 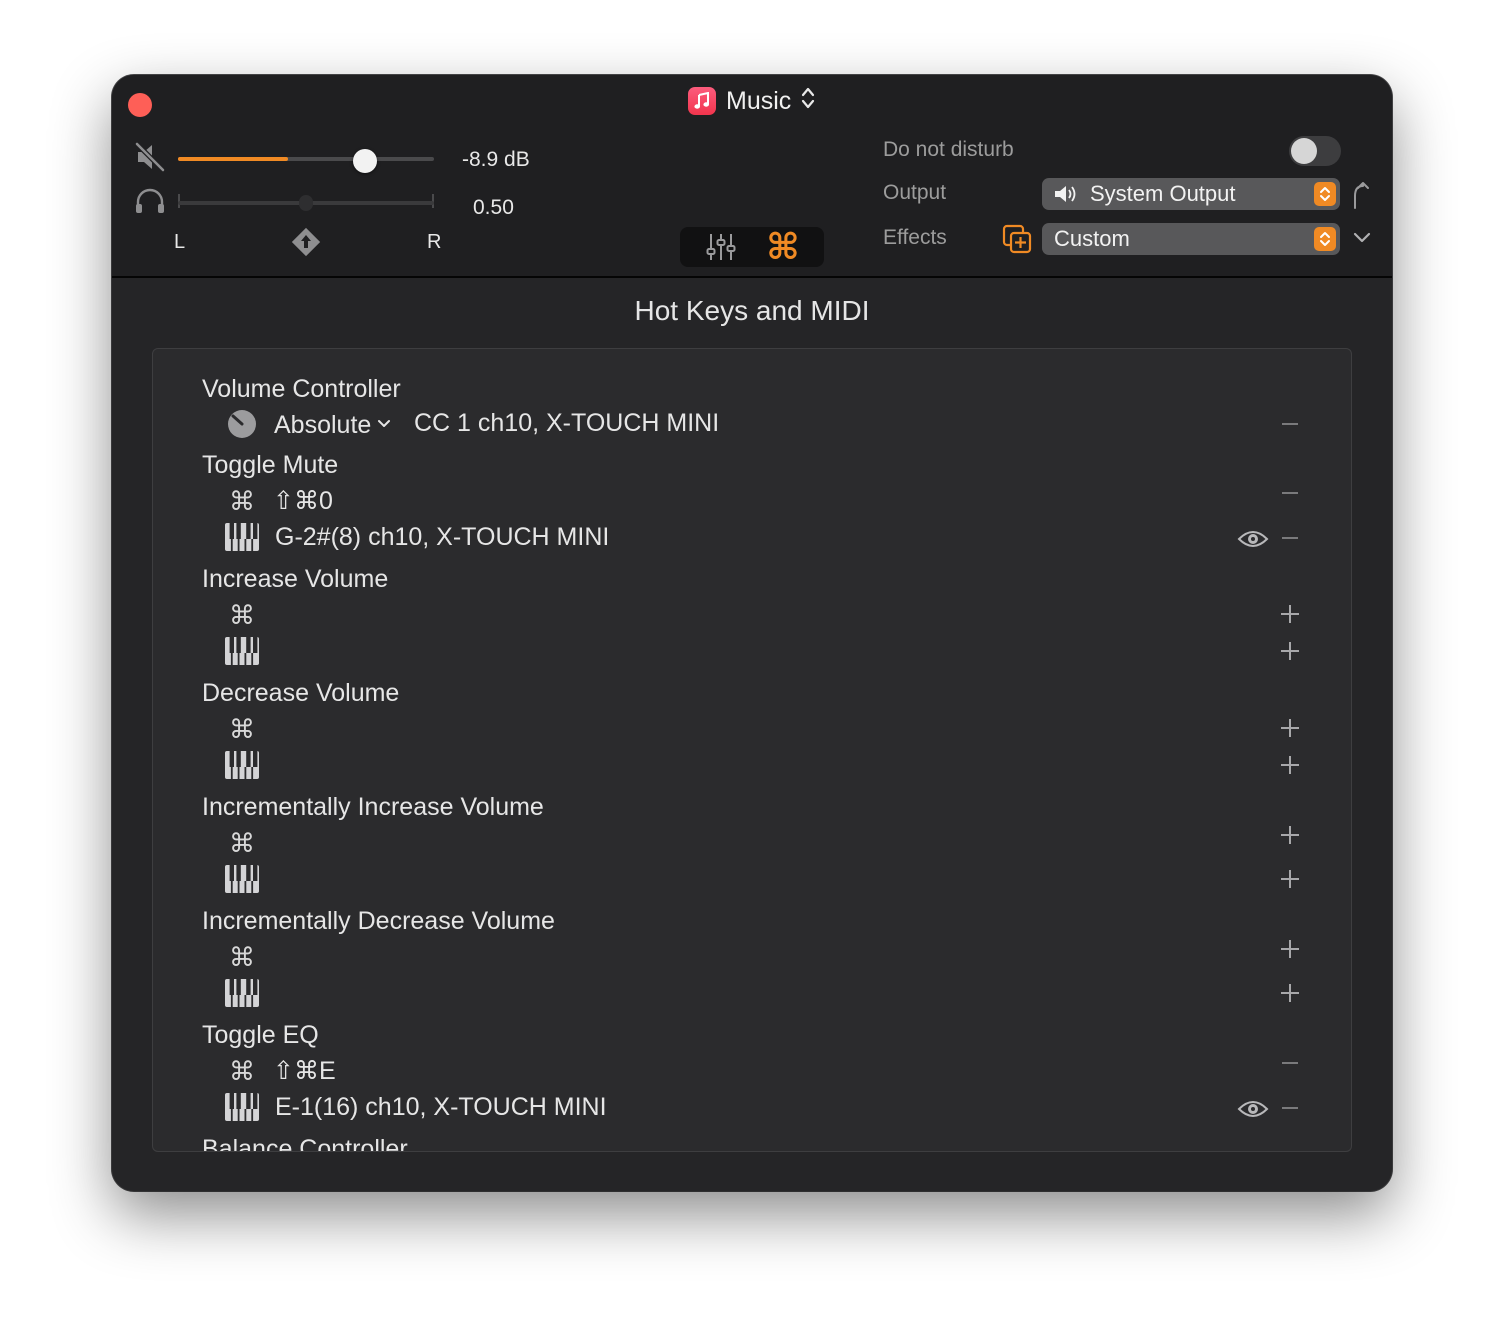 What do you see at coordinates (496, 159) in the screenshot?
I see `volume-db-readout: -8.9 dB` at bounding box center [496, 159].